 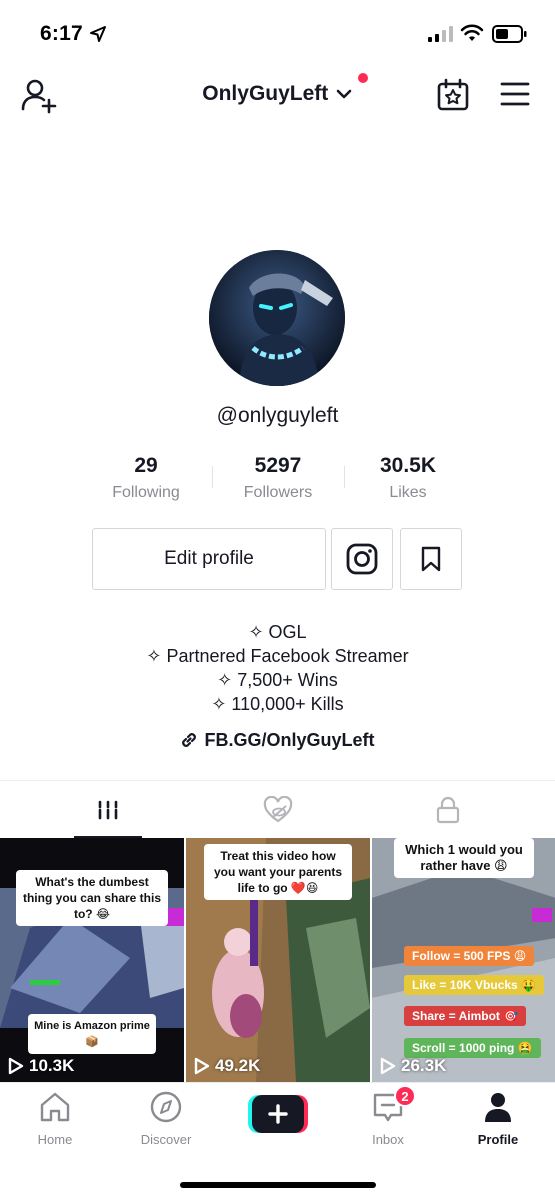 What do you see at coordinates (277, 35) in the screenshot?
I see `status-bar: 6:17` at bounding box center [277, 35].